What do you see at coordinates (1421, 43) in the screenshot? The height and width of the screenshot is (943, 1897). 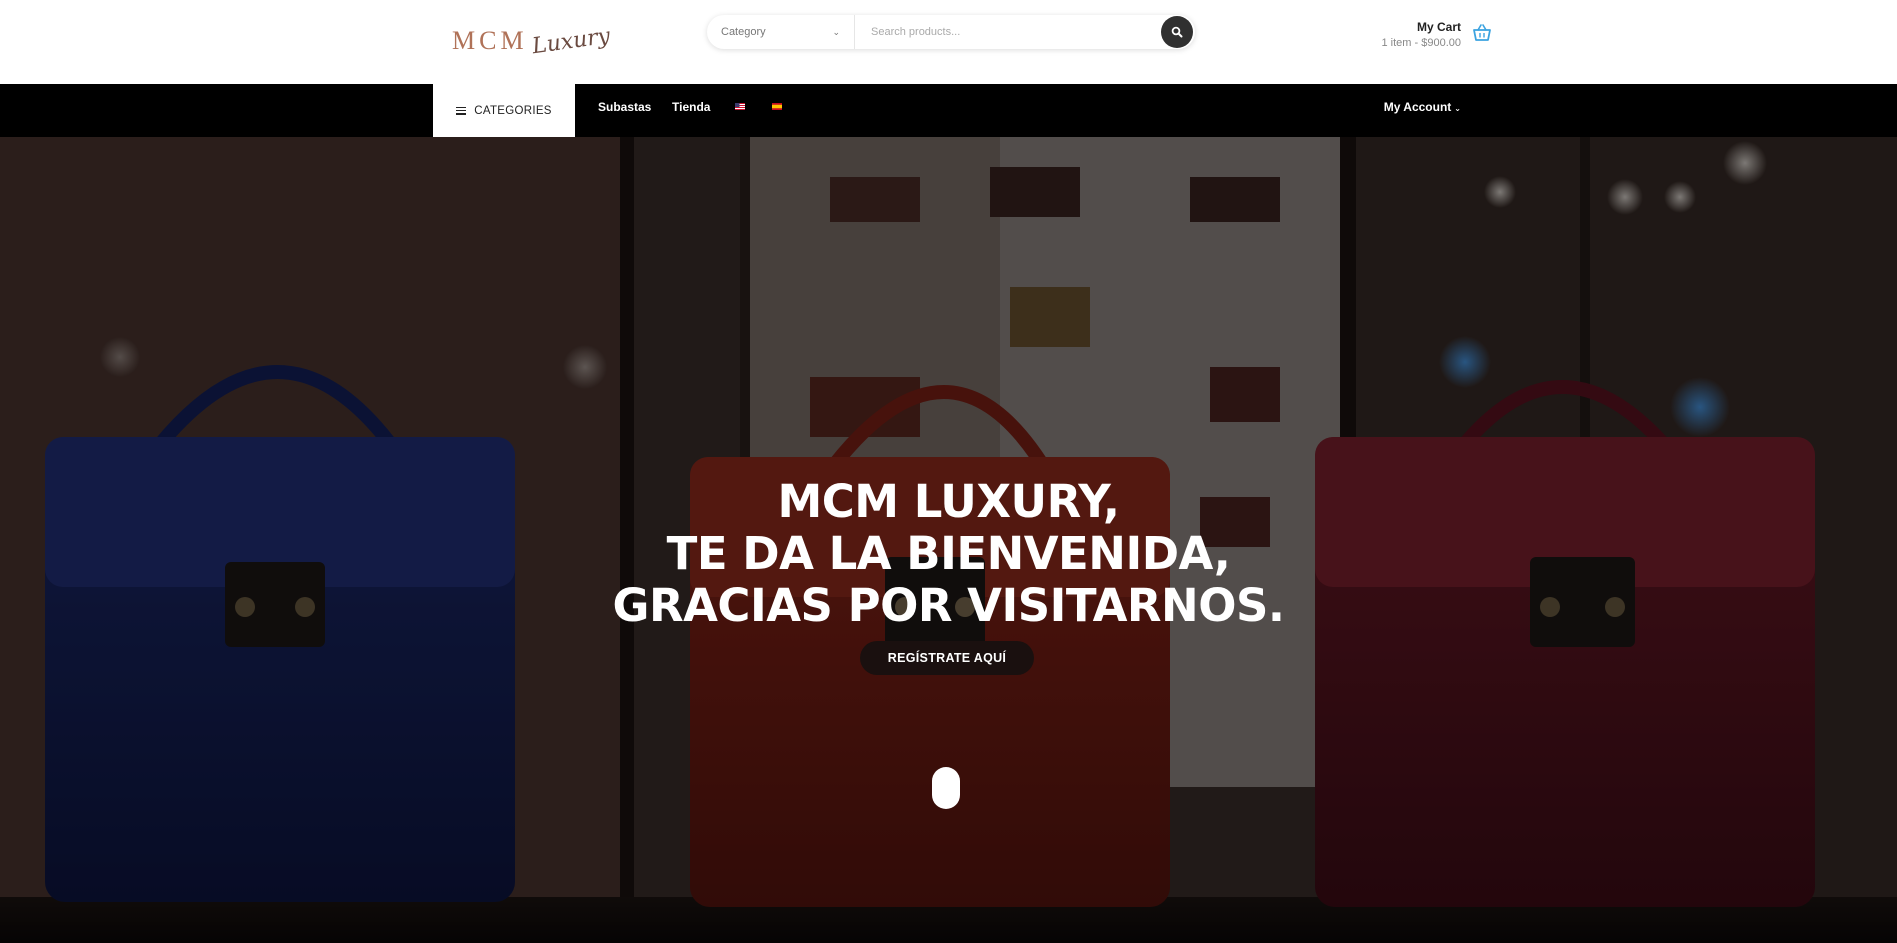 I see `cart-total: 1 item - $900.00` at bounding box center [1421, 43].